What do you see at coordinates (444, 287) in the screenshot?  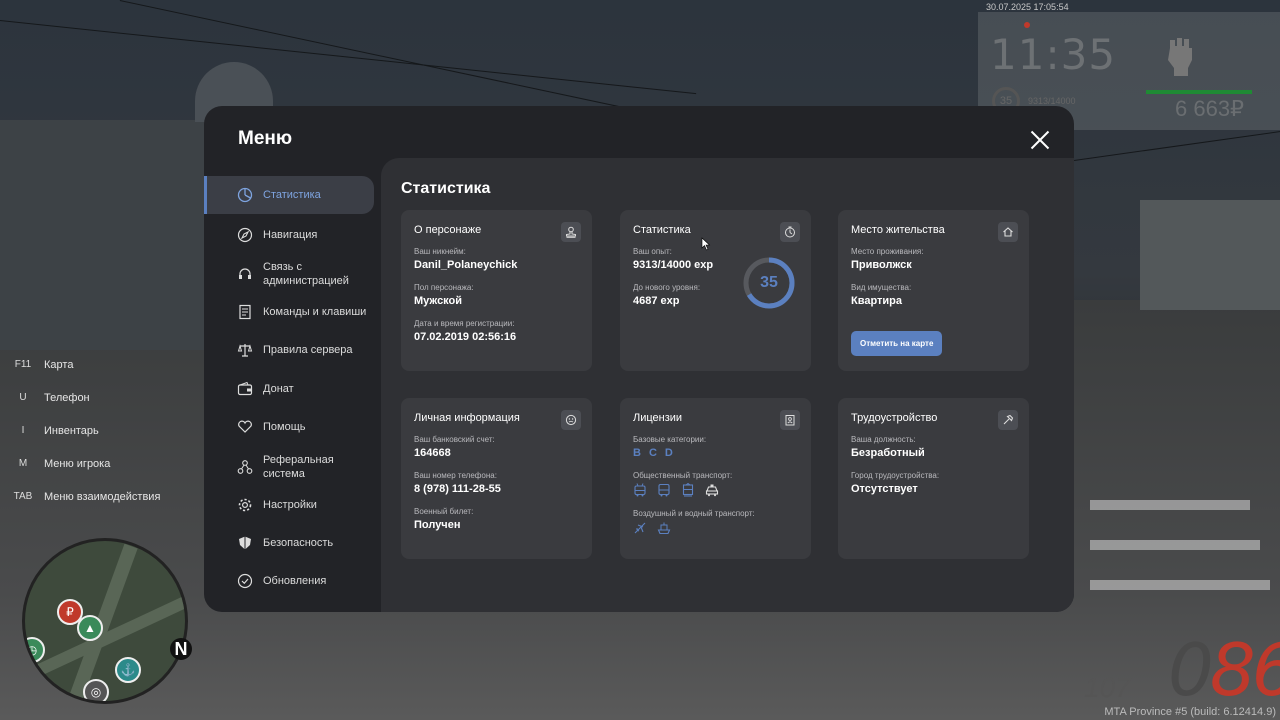 I see `gender-label: Пол персонажа:` at bounding box center [444, 287].